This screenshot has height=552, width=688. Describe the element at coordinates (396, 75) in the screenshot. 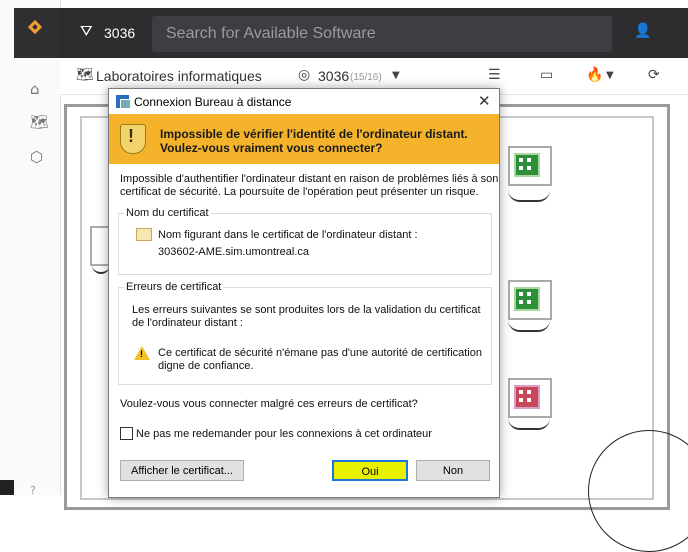

I see `chevron-down-icon: ▼` at that location.